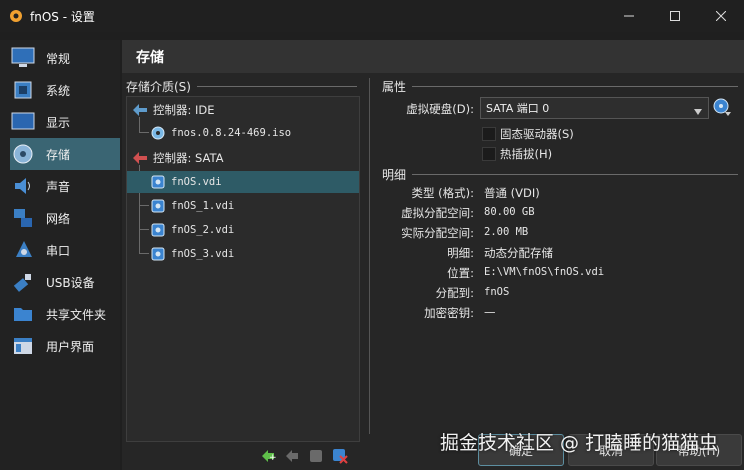 This screenshot has height=470, width=744. I want to click on window-title: fnOS - 设置, so click(62, 16).